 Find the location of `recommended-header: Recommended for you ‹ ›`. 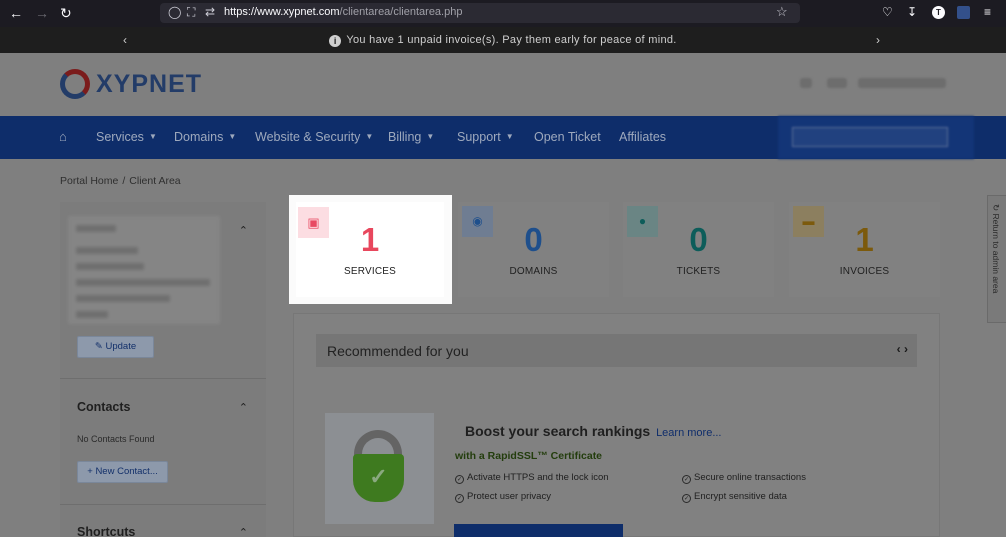

recommended-header: Recommended for you ‹ › is located at coordinates (616, 350).